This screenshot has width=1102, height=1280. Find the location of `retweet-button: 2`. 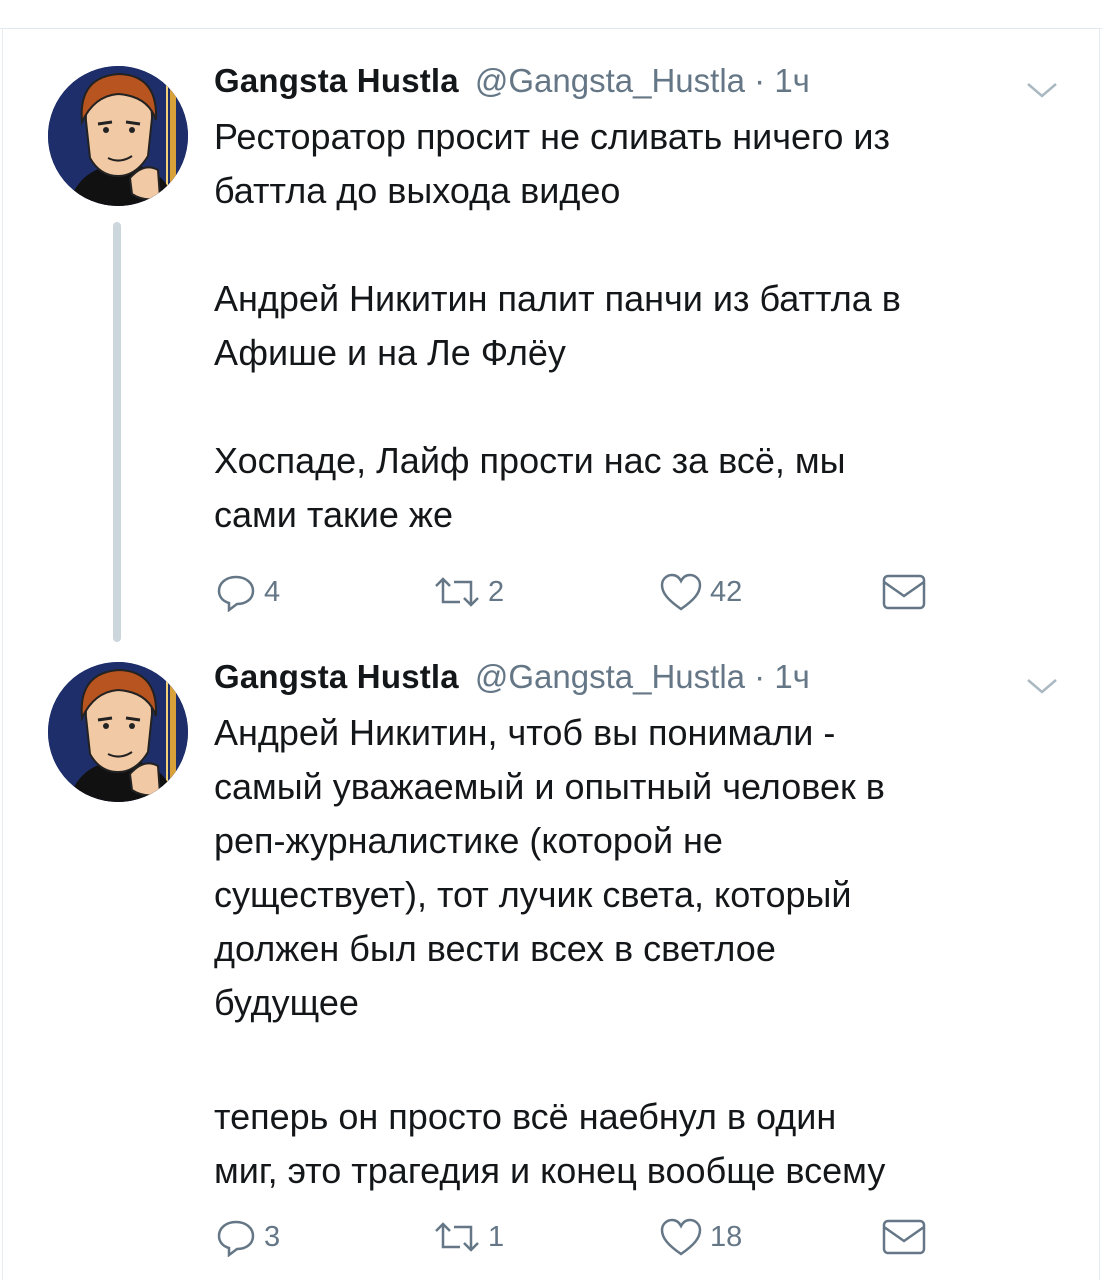

retweet-button: 2 is located at coordinates (468, 592).